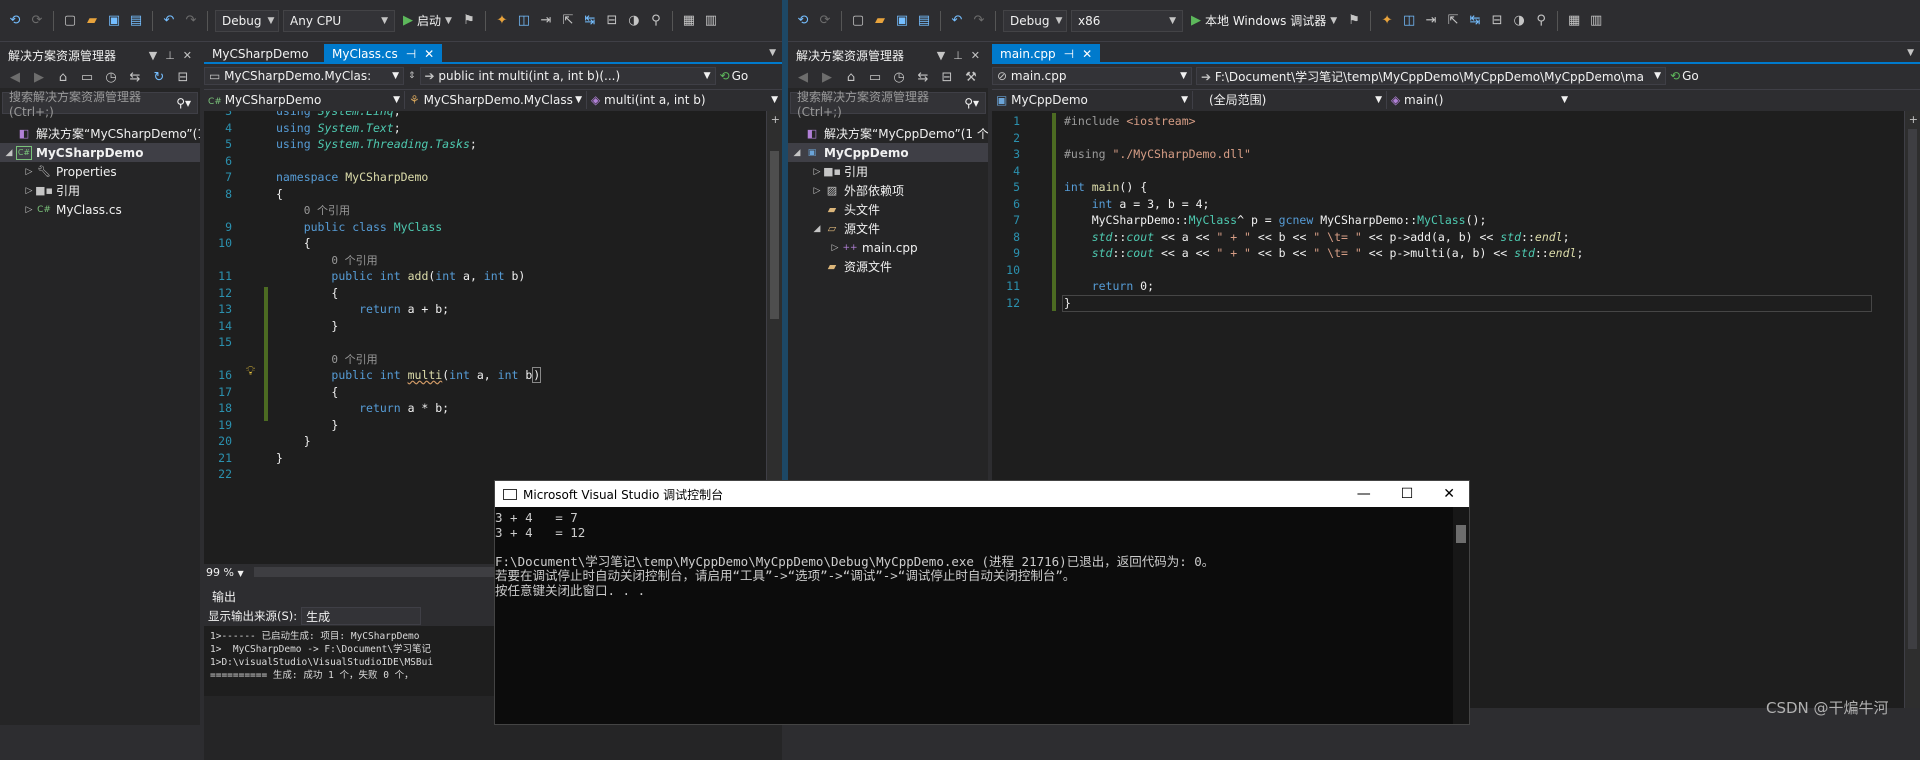 Image resolution: width=1920 pixels, height=760 pixels. What do you see at coordinates (684, 99) in the screenshot?
I see `method-combo: ◈ multi(int a, int b) ▼` at bounding box center [684, 99].